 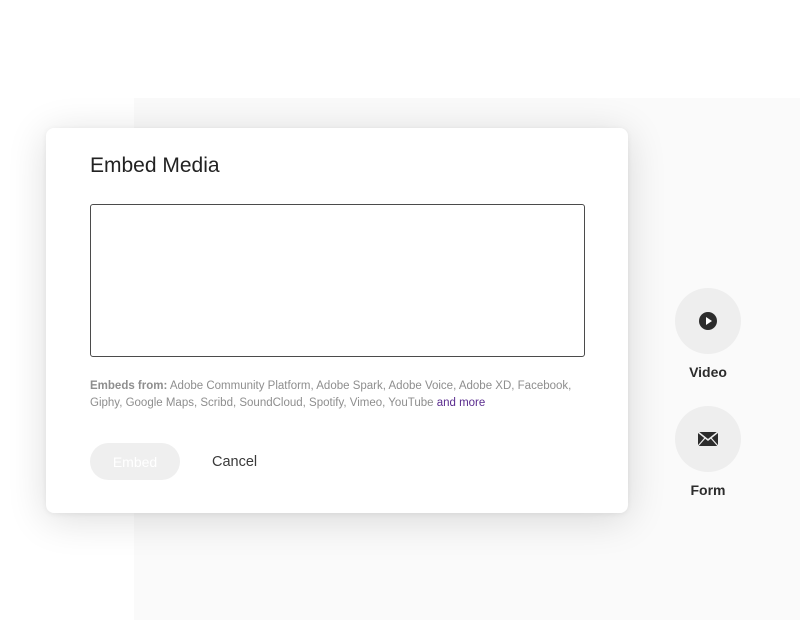 I want to click on play-circle-icon, so click(x=708, y=321).